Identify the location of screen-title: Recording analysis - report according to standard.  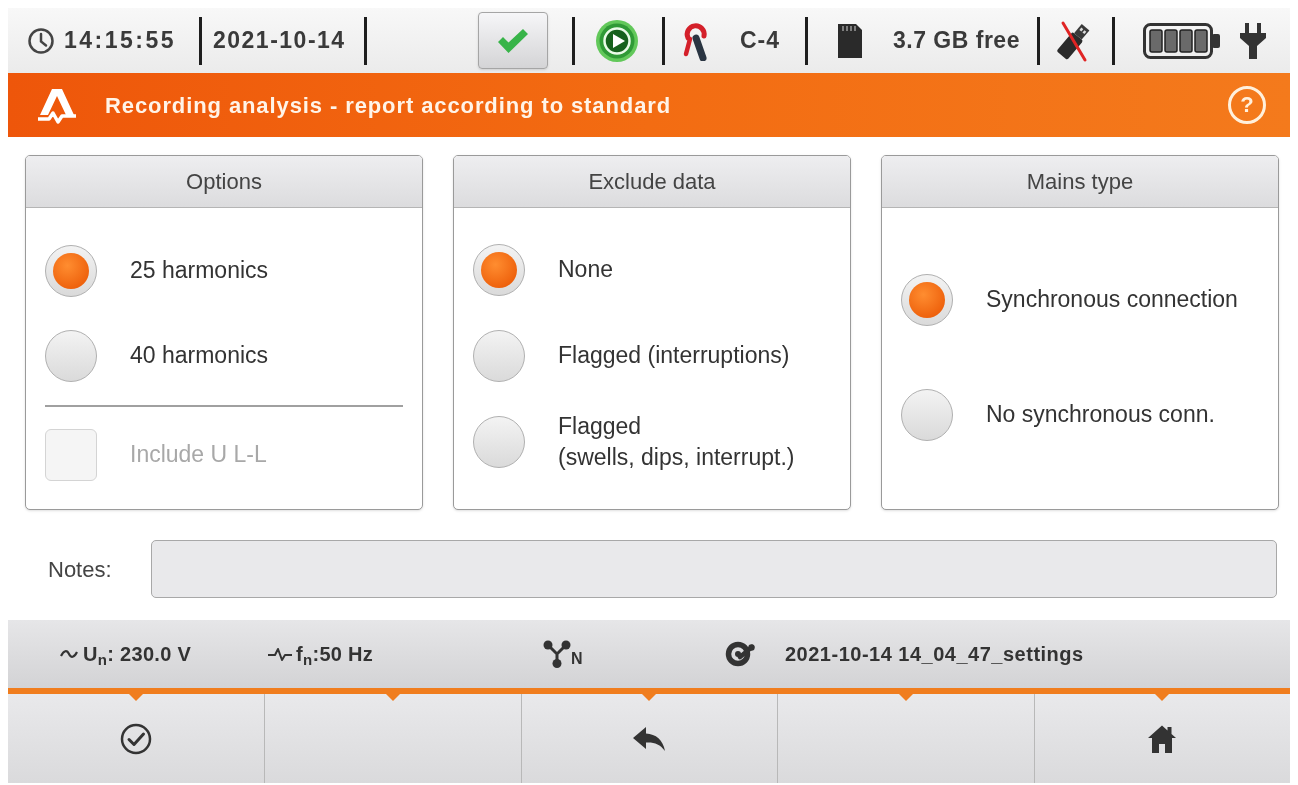
(388, 105).